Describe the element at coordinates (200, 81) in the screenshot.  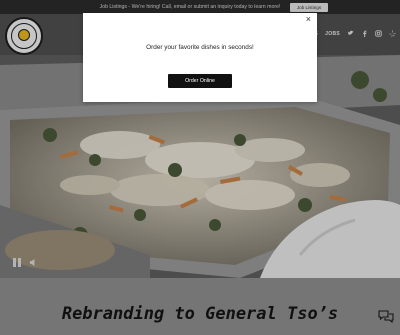
I see `order-online-button: Order Online` at that location.